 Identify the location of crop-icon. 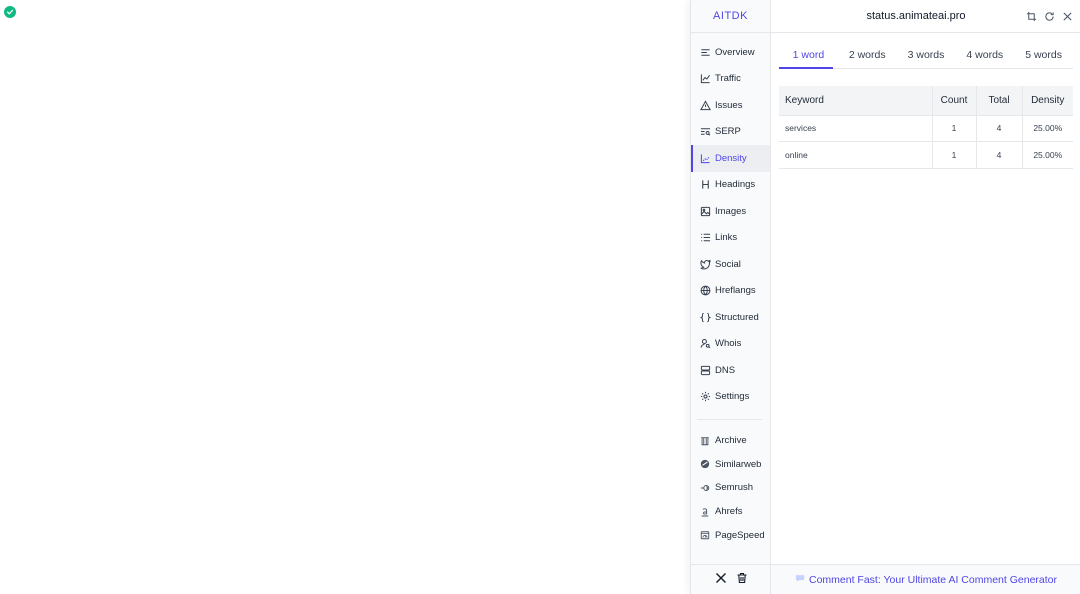
(1031, 16).